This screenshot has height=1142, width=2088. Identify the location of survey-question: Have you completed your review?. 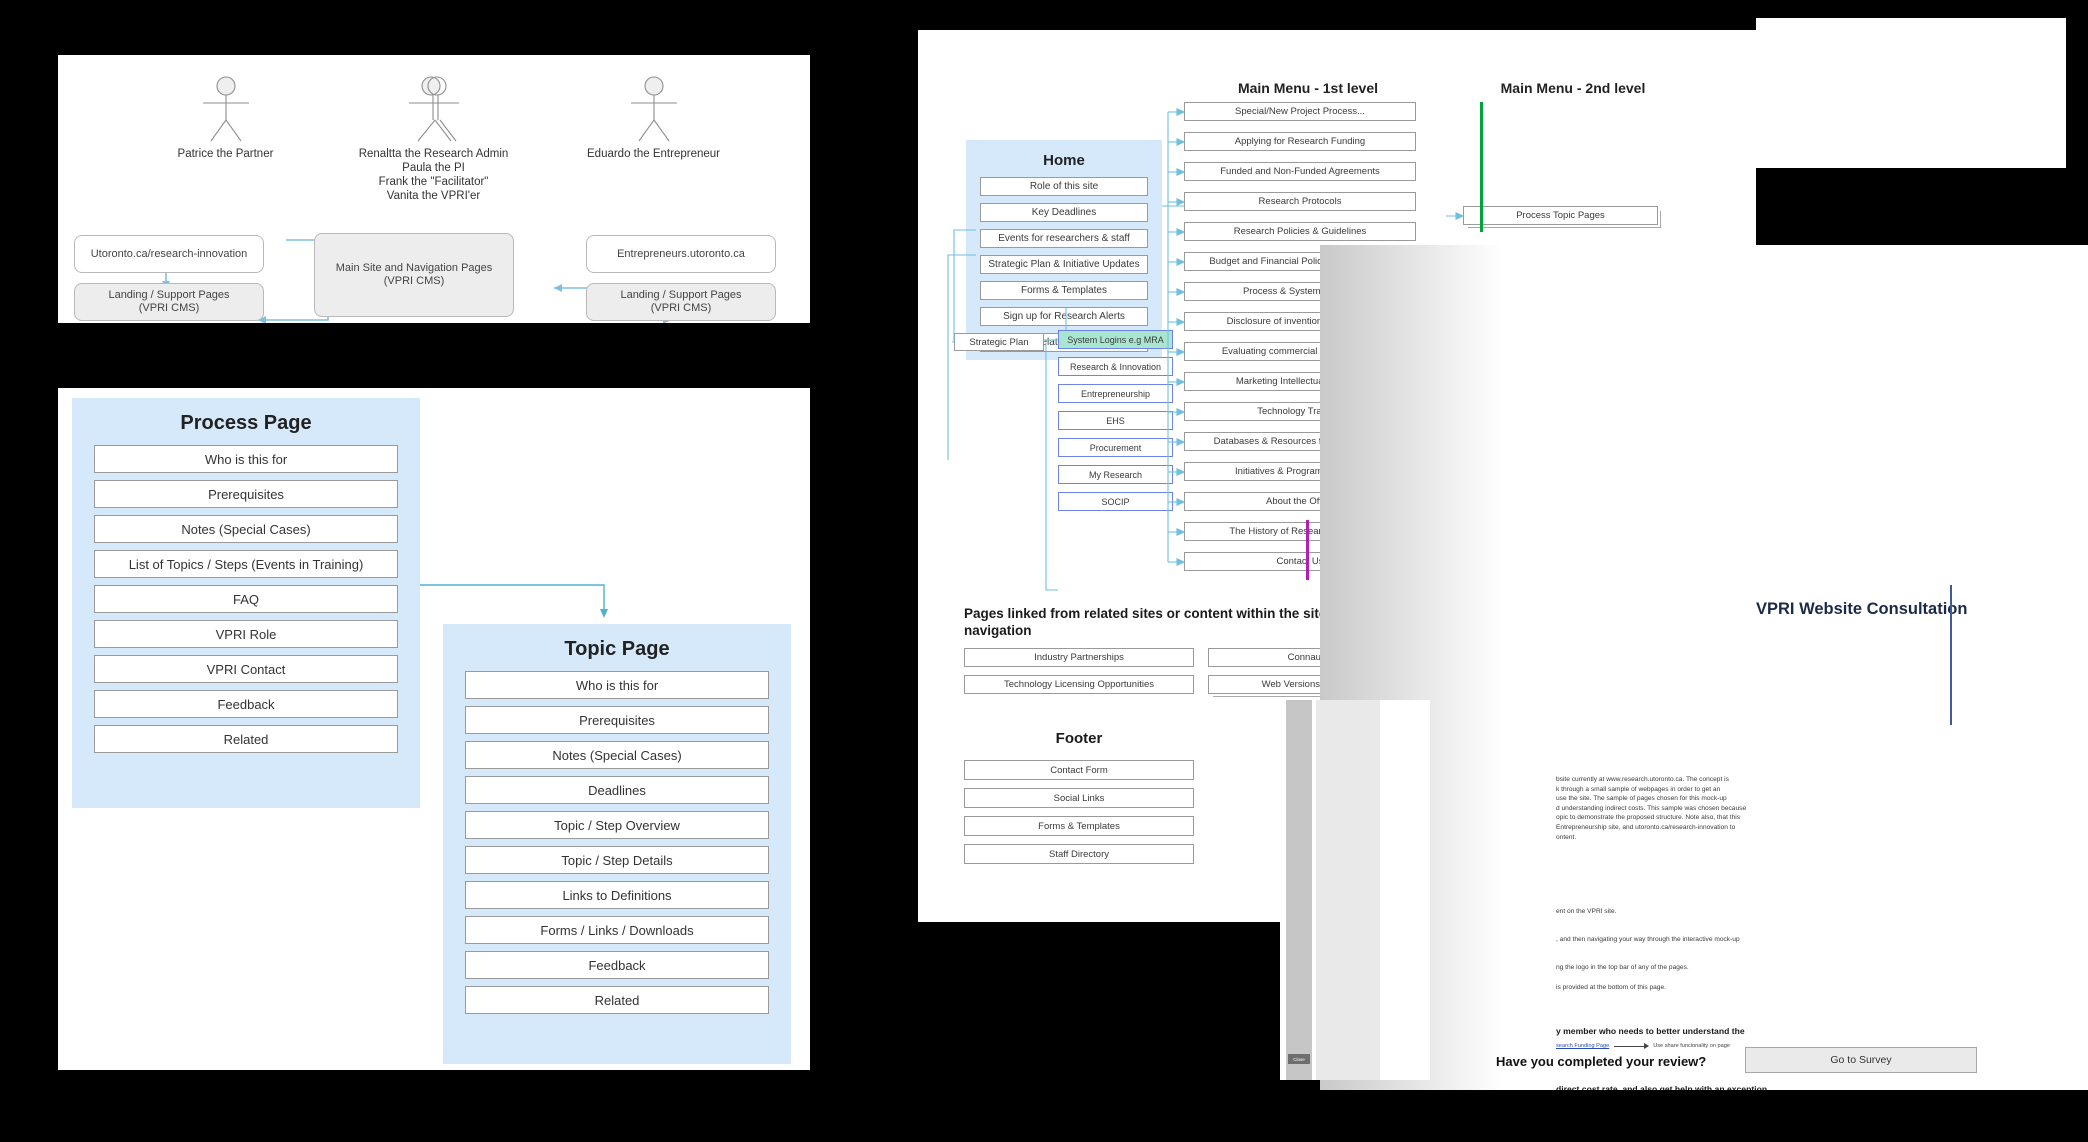
(1601, 1061).